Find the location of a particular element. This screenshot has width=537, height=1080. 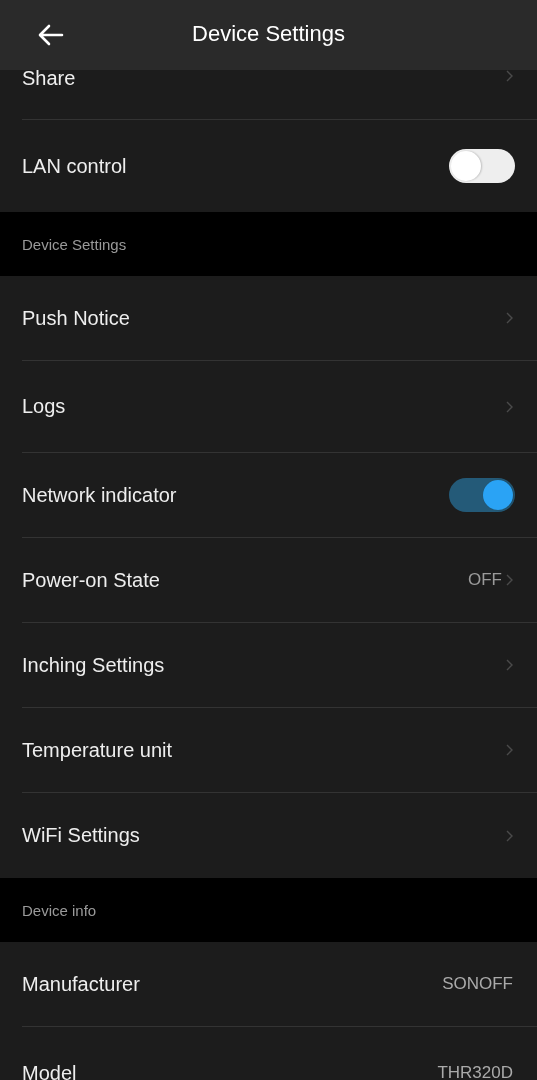

row-label: Temperature unit is located at coordinates (97, 750).